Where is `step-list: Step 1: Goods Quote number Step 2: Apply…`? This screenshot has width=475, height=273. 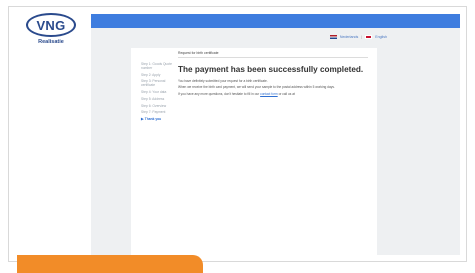
step-list: Step 1: Goods Quote number Step 2: Apply… is located at coordinates (159, 93).